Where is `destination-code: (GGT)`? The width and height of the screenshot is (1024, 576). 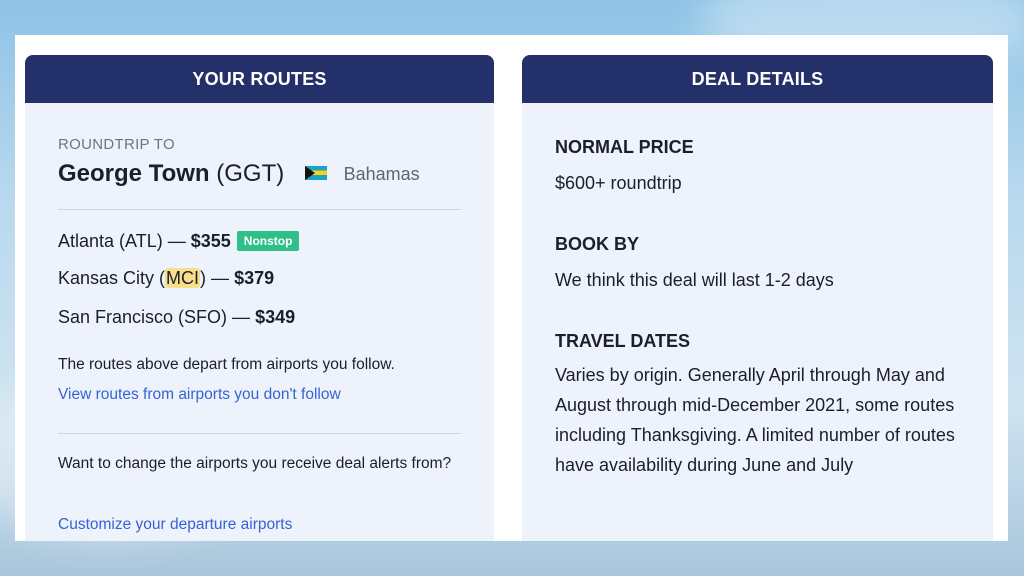 destination-code: (GGT) is located at coordinates (250, 173).